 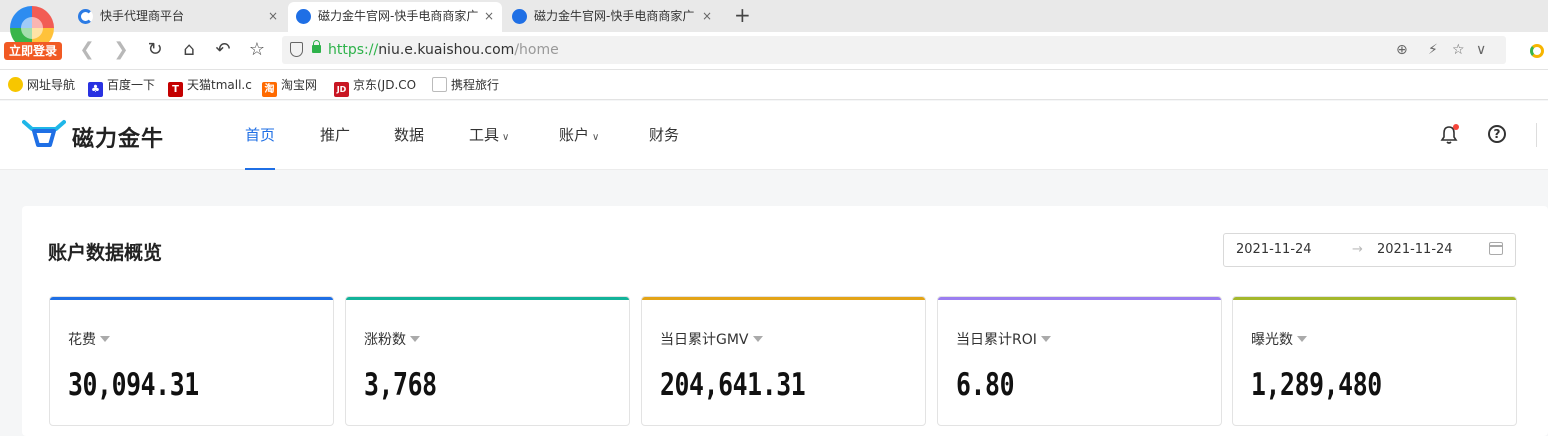 I want to click on new-tab-button: +, so click(x=742, y=15).